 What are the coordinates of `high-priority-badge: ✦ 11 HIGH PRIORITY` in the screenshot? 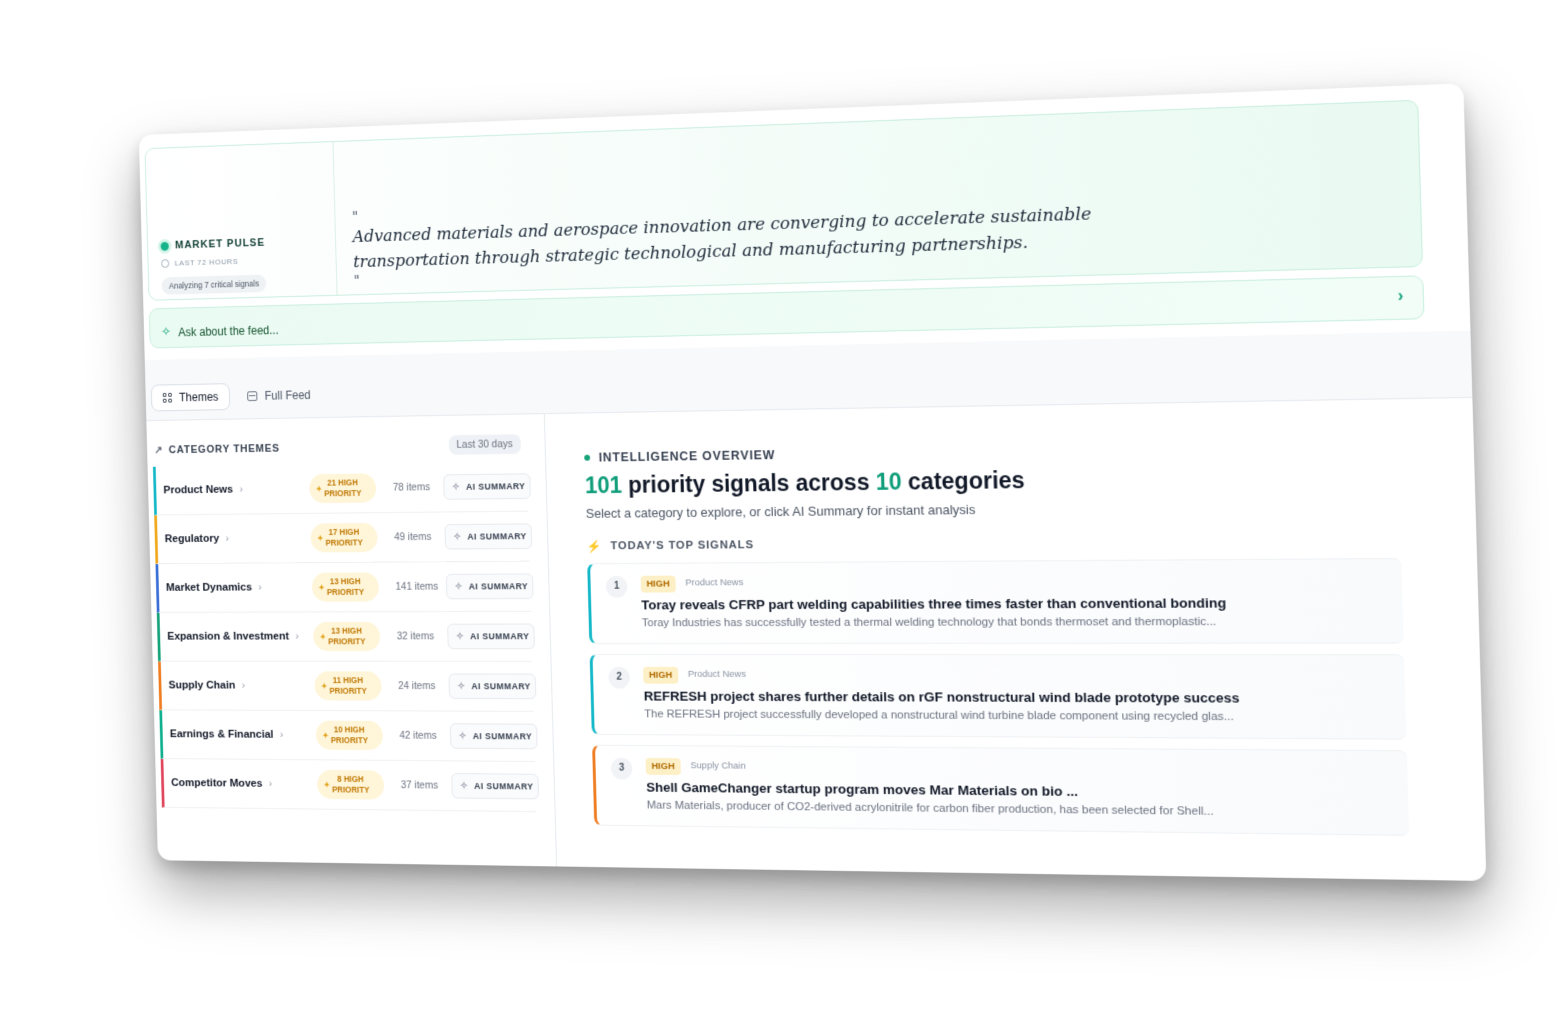 It's located at (348, 685).